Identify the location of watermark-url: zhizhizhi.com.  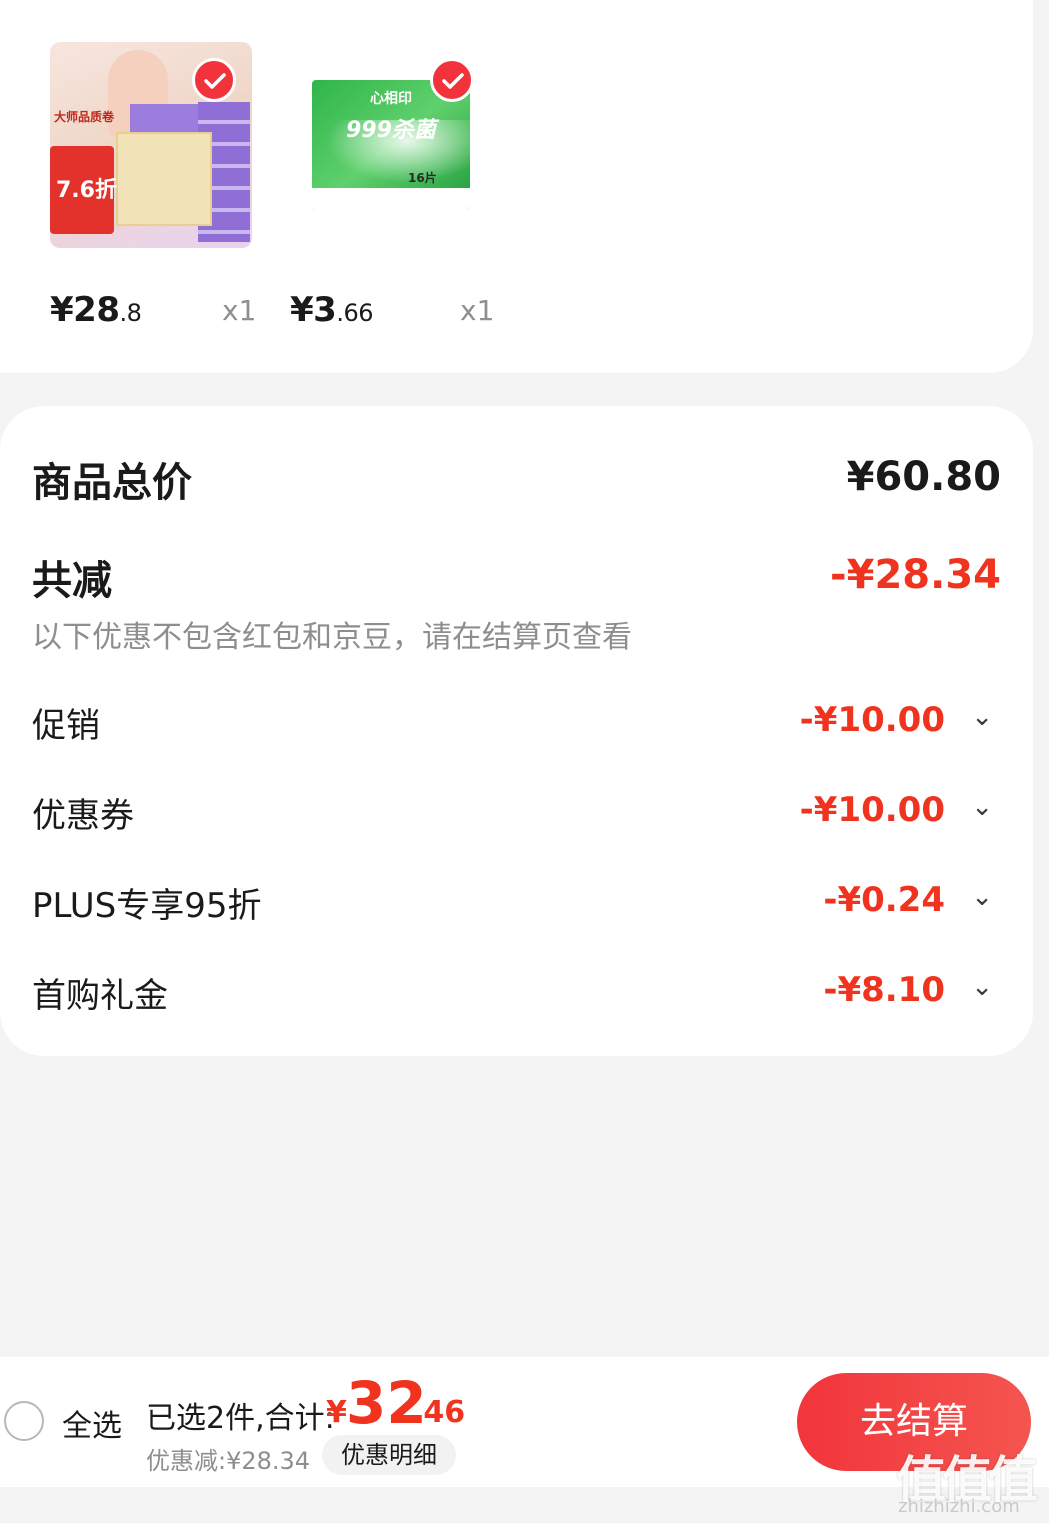
(959, 1506).